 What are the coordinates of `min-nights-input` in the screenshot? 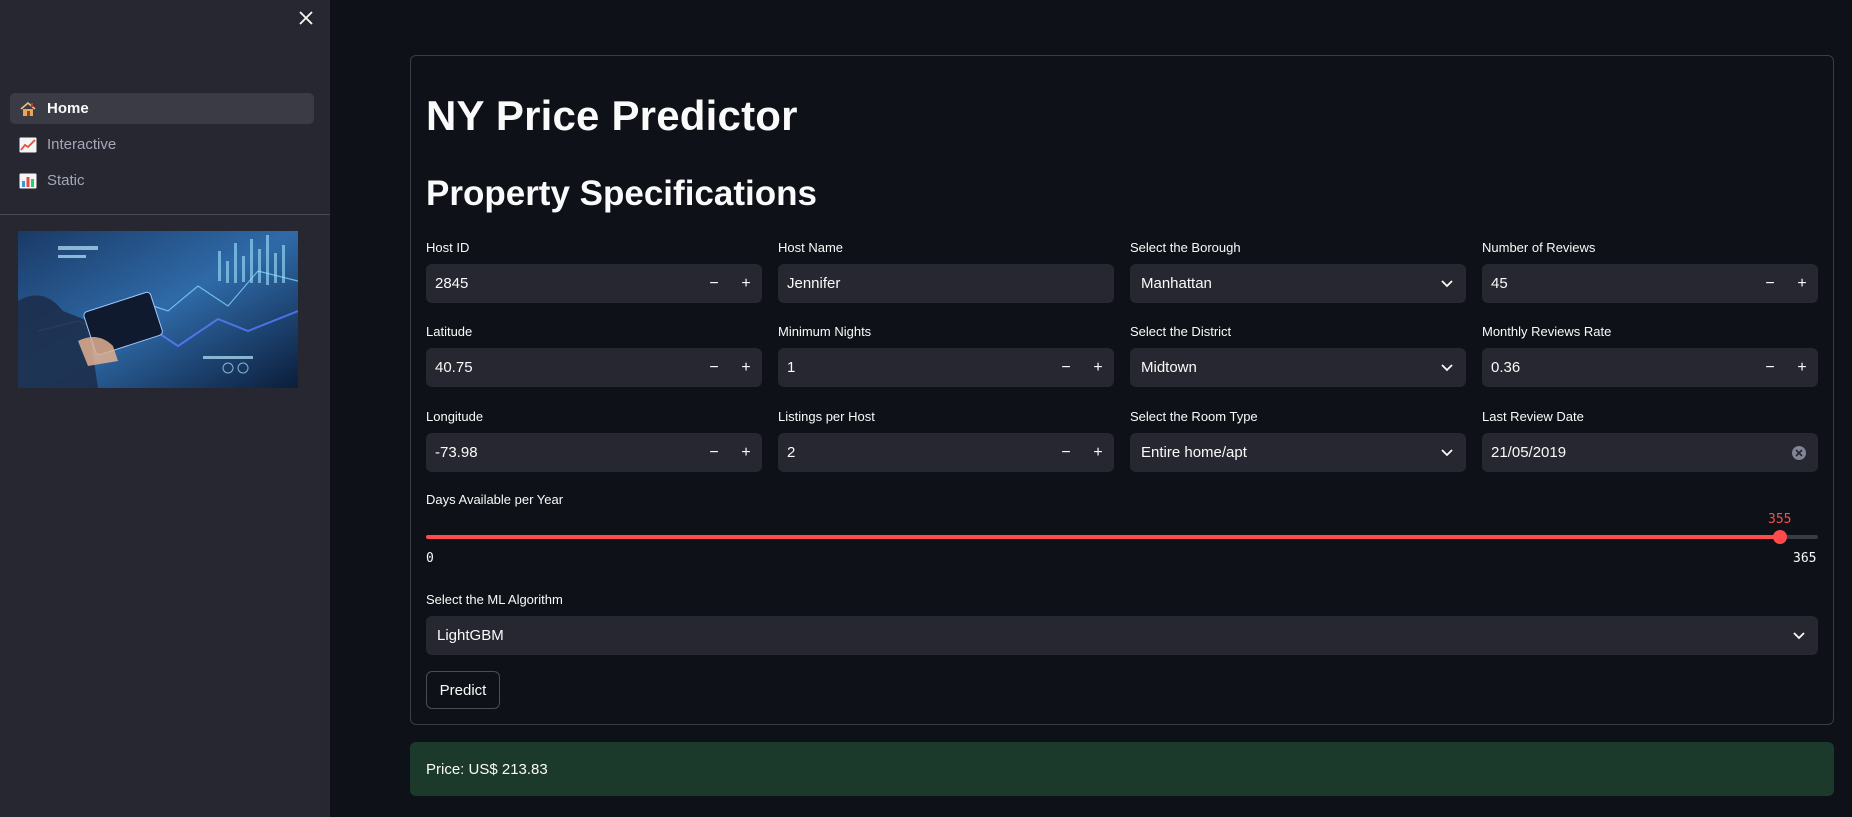 It's located at (914, 367).